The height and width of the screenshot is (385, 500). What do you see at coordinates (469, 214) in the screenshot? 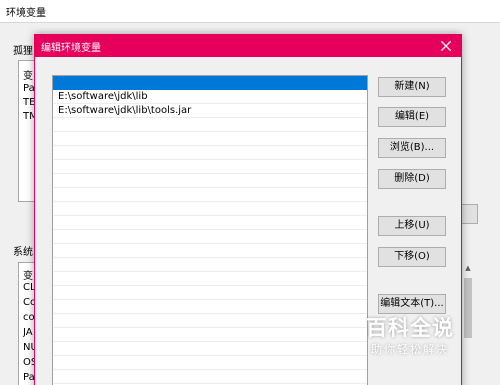
I see `bg-user-delete-button` at bounding box center [469, 214].